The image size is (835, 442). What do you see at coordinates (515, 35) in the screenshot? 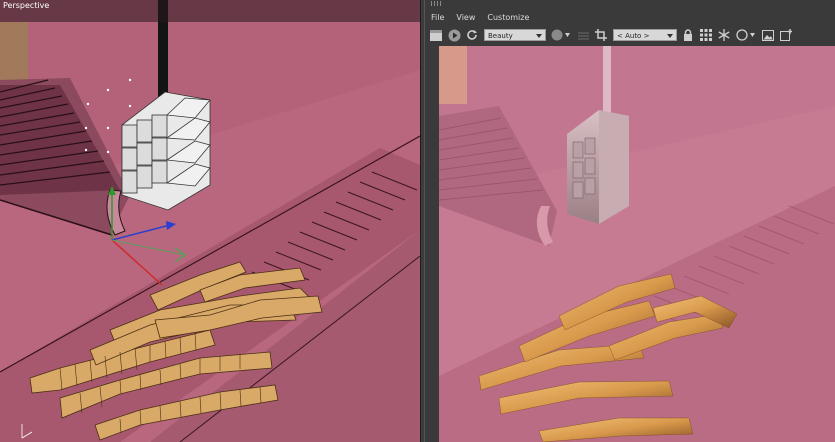
I see `render-mode-select: Beauty` at bounding box center [515, 35].